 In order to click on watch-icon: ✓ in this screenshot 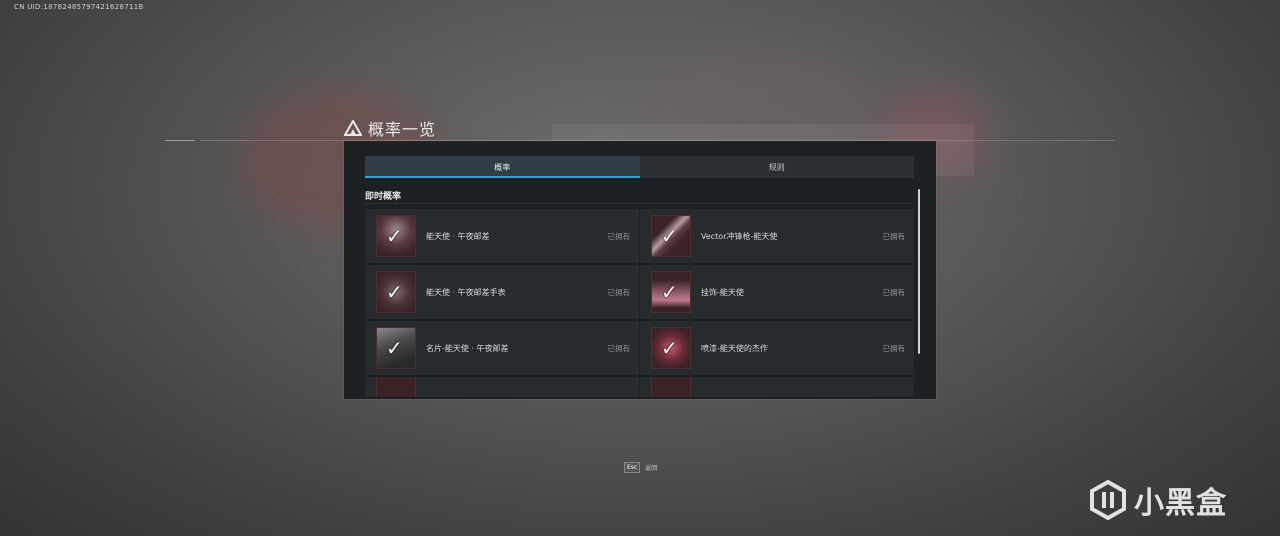, I will do `click(396, 292)`.